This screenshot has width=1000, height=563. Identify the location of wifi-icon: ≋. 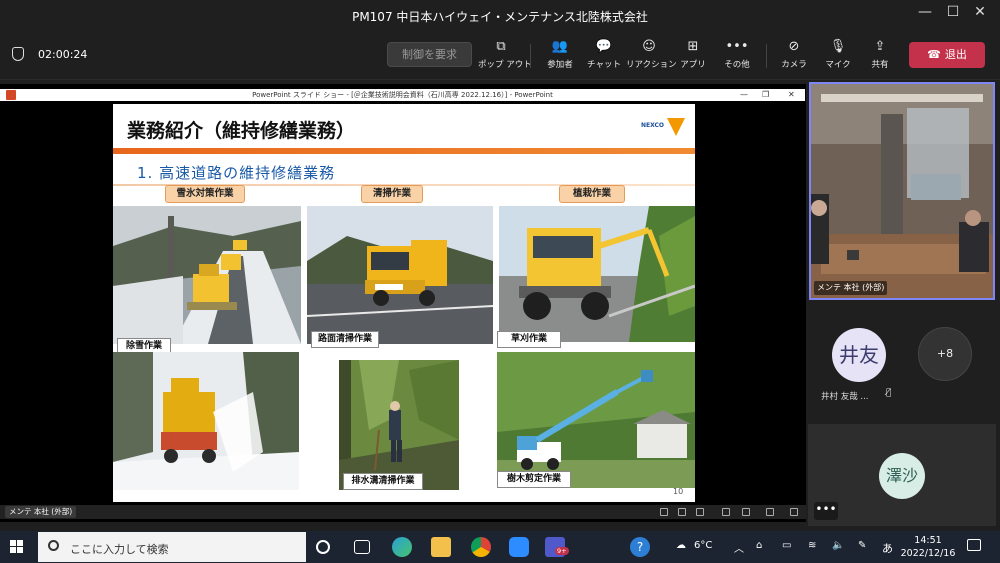
(812, 545).